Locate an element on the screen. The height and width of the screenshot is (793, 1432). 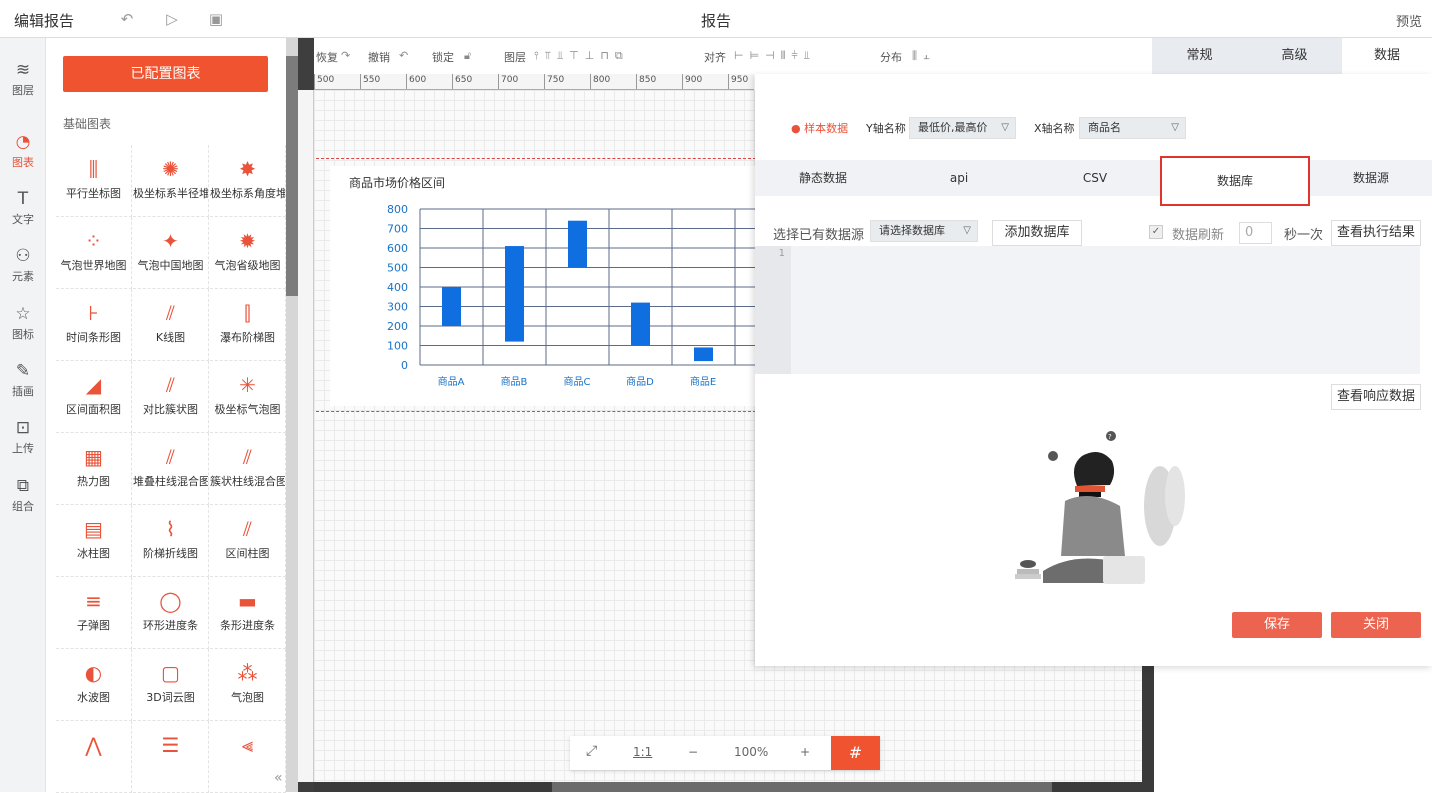
chart-type-label: 气泡世界地图 is located at coordinates (93, 265).